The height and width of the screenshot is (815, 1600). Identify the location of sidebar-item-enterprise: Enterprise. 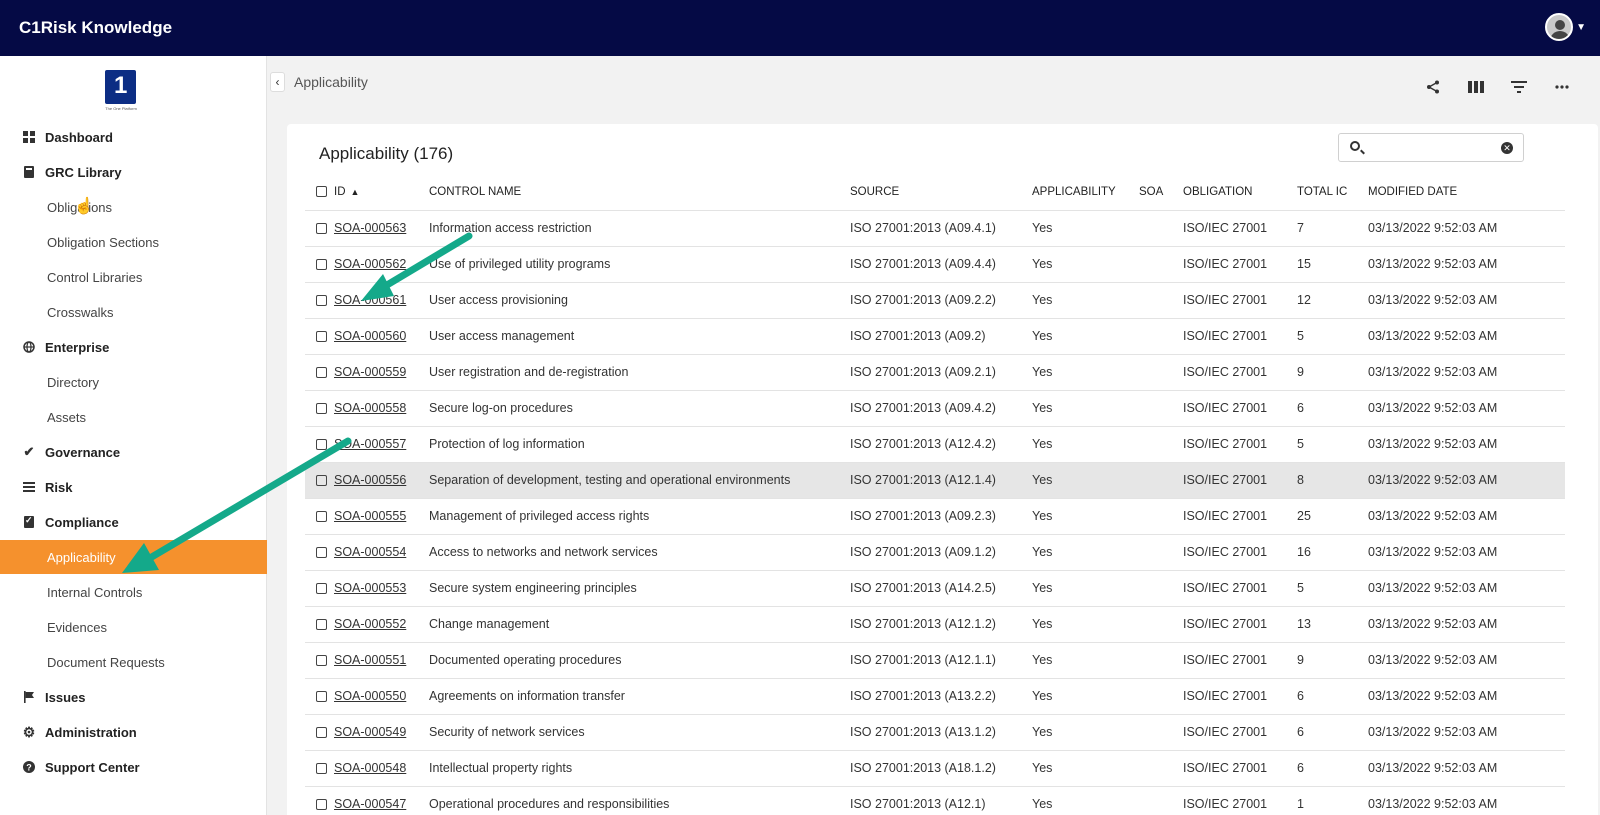
(133, 347).